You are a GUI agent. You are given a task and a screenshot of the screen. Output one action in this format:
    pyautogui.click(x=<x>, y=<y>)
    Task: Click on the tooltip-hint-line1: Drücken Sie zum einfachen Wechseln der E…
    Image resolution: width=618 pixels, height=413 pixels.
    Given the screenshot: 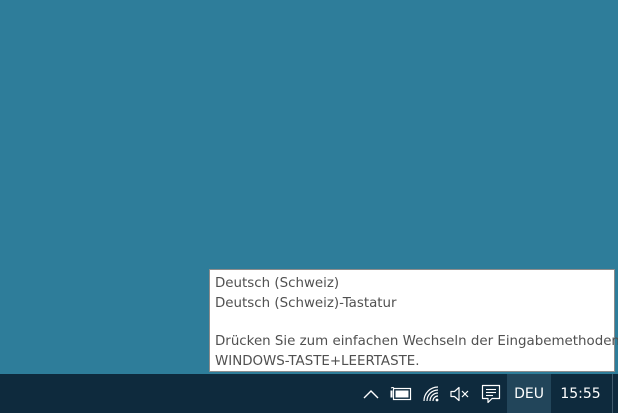 What is the action you would take?
    pyautogui.click(x=416, y=341)
    